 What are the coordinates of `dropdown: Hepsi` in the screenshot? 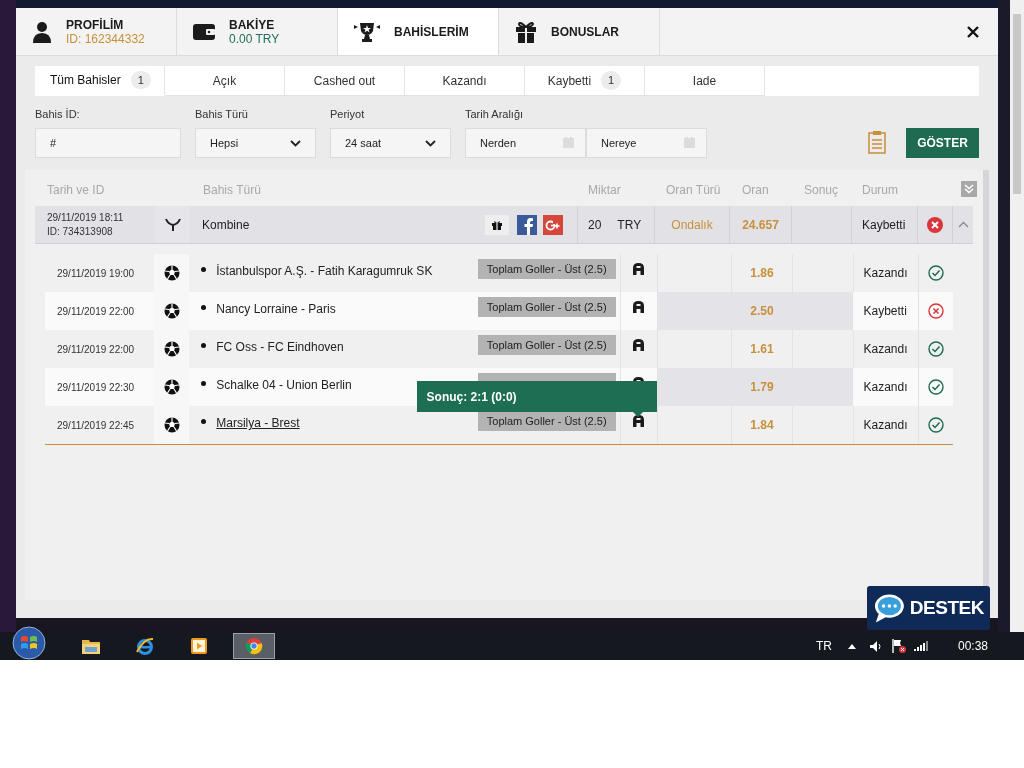 It's located at (255, 143).